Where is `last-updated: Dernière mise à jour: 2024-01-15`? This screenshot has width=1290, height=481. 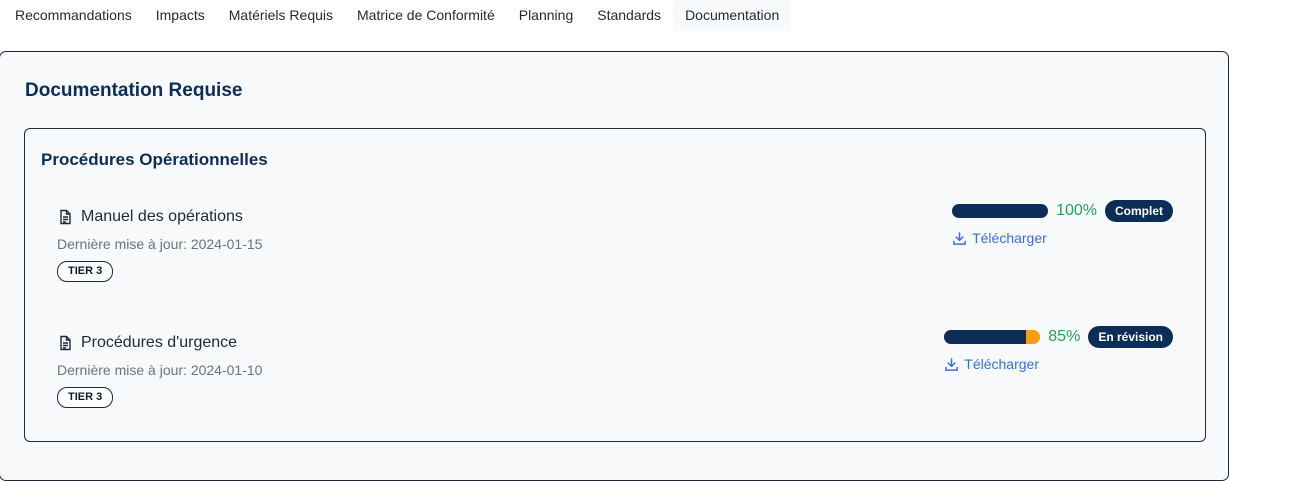 last-updated: Dernière mise à jour: 2024-01-15 is located at coordinates (160, 244).